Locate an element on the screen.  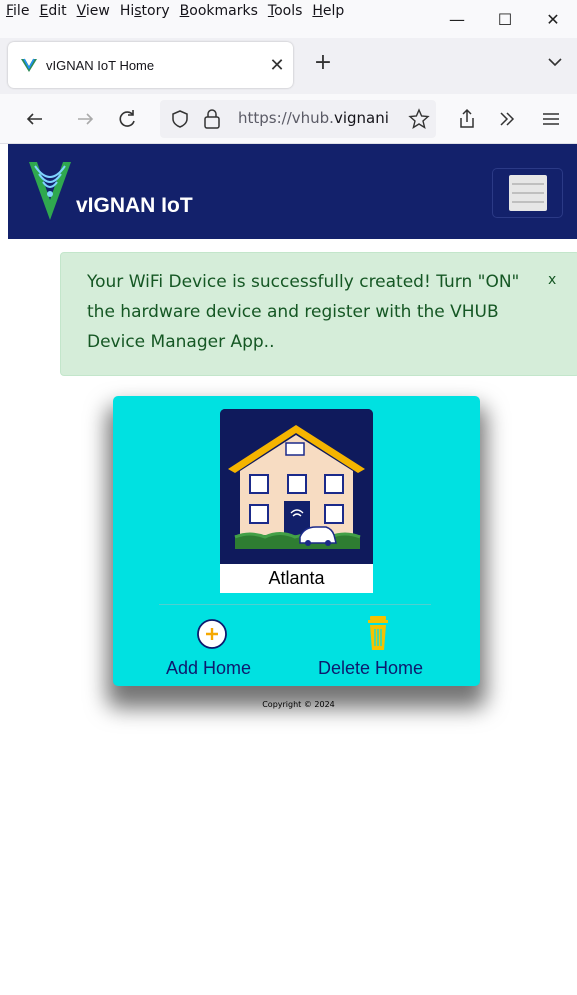
card-divider is located at coordinates (295, 604).